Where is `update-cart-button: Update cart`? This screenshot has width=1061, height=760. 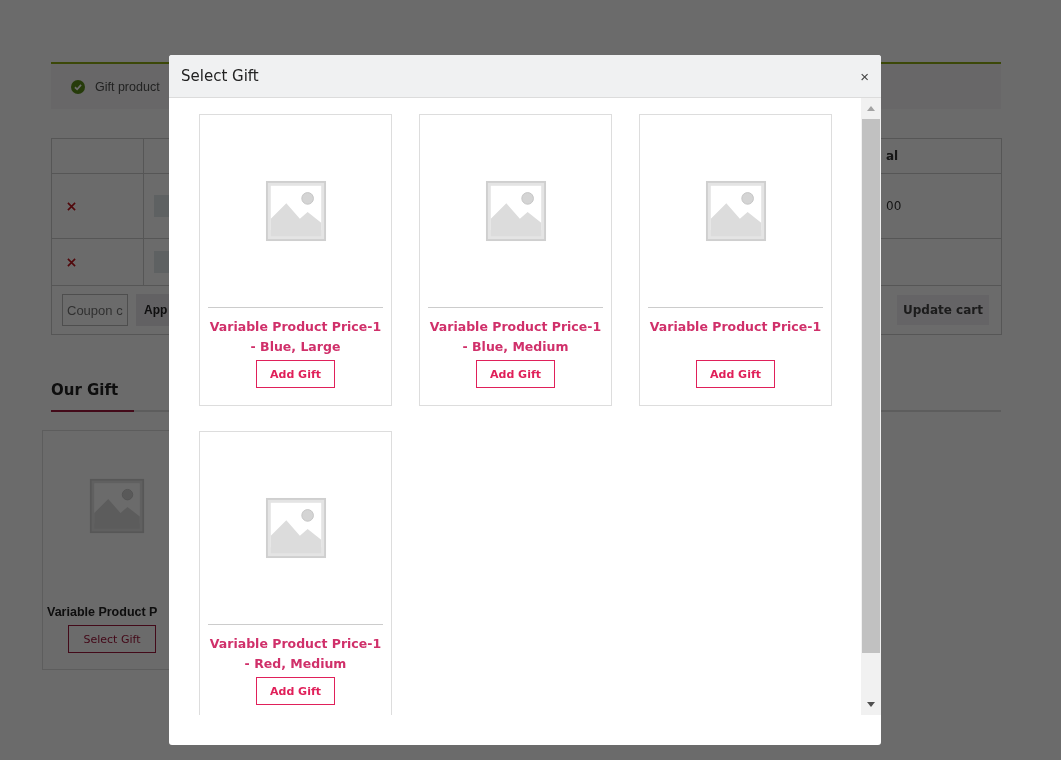
update-cart-button: Update cart is located at coordinates (943, 310).